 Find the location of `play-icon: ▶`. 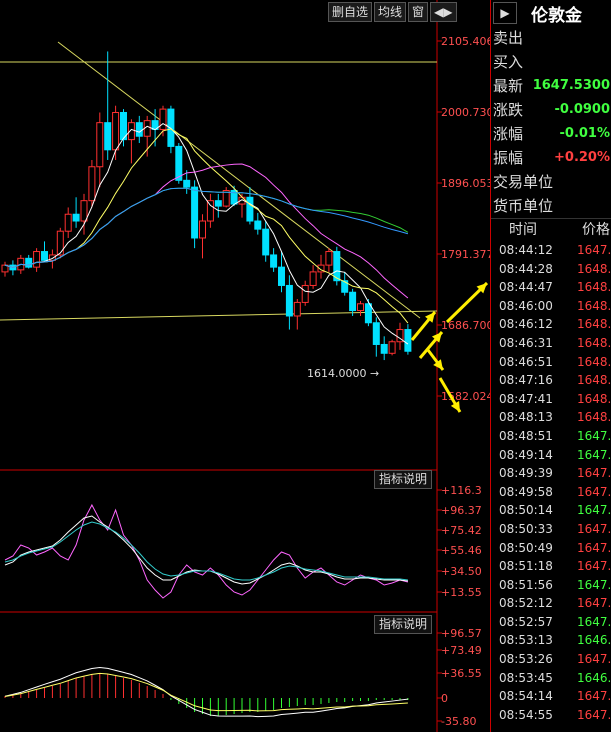

play-icon: ▶ is located at coordinates (505, 13).